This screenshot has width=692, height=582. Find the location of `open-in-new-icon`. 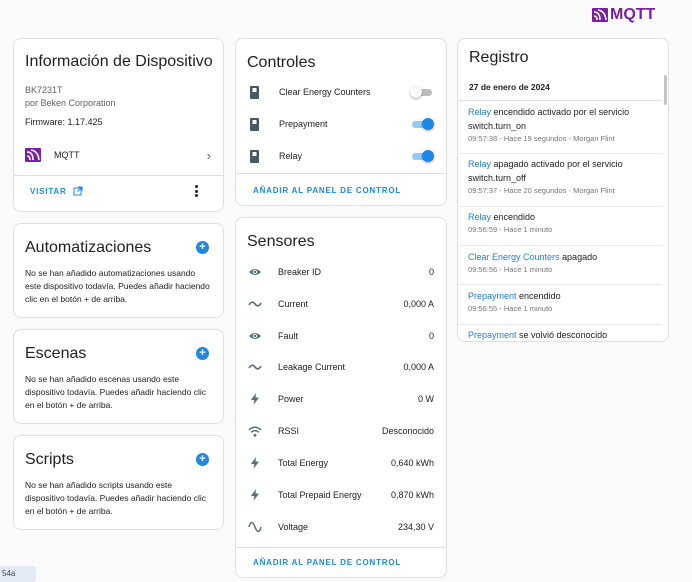

open-in-new-icon is located at coordinates (78, 191).